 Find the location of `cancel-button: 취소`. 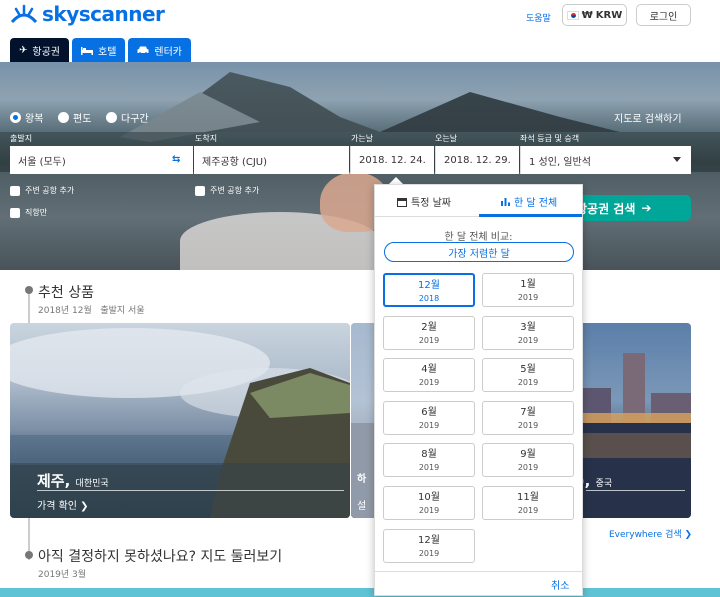

cancel-button: 취소 is located at coordinates (560, 584).